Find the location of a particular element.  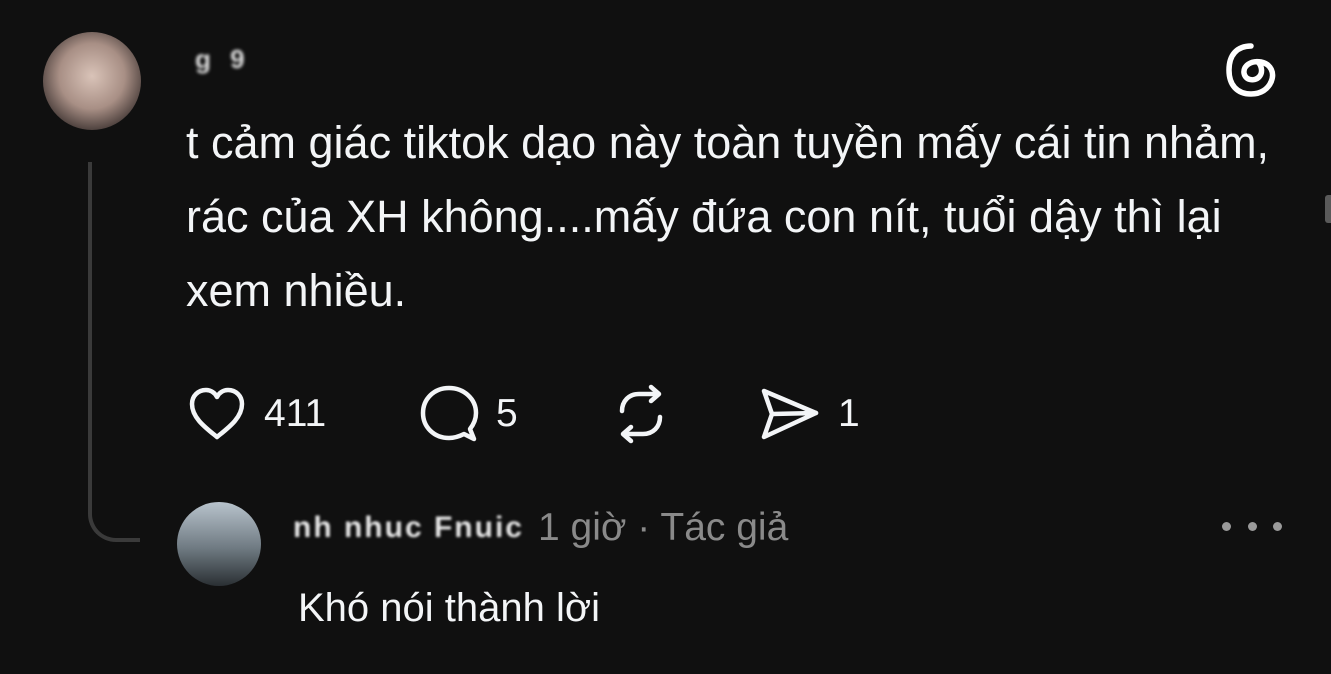

threads-logo-icon is located at coordinates (1251, 70).